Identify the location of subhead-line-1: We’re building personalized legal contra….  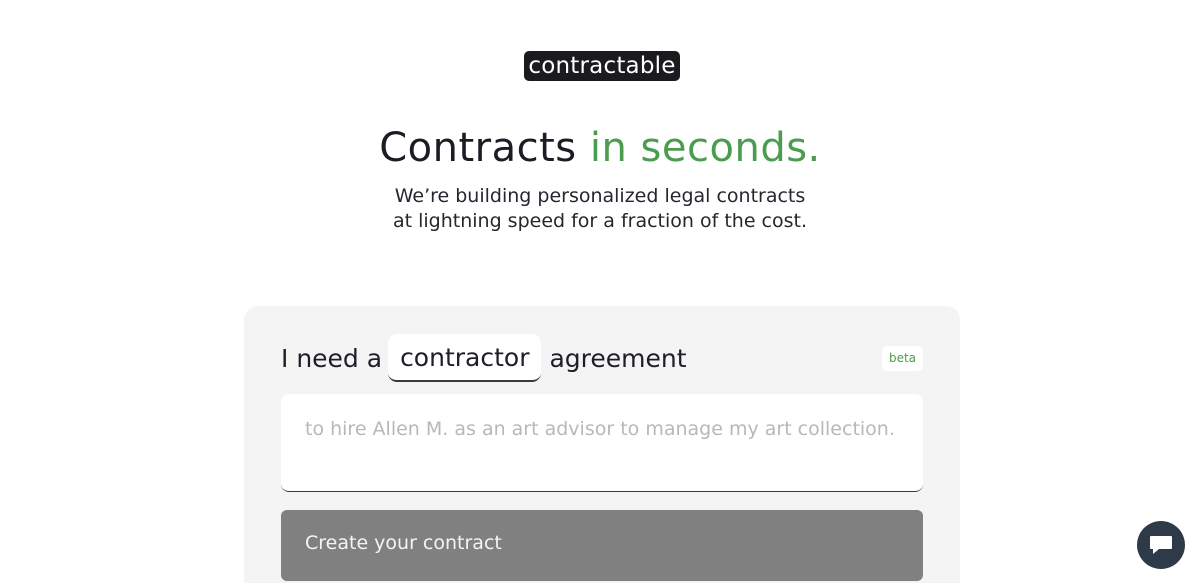
(600, 196).